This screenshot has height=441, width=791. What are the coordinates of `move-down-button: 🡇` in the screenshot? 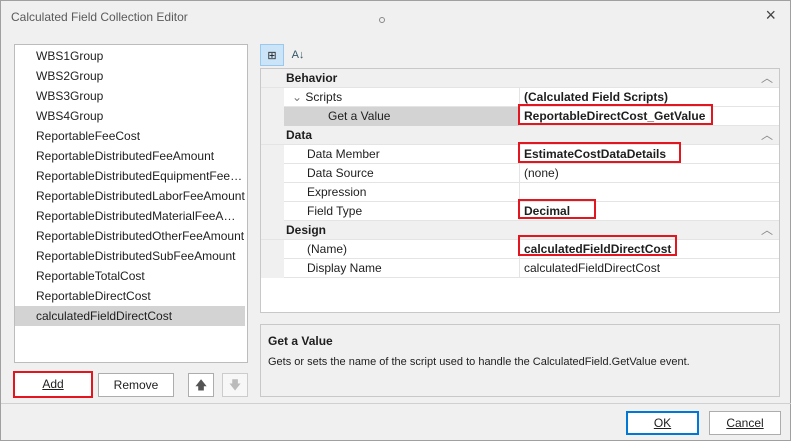 It's located at (235, 385).